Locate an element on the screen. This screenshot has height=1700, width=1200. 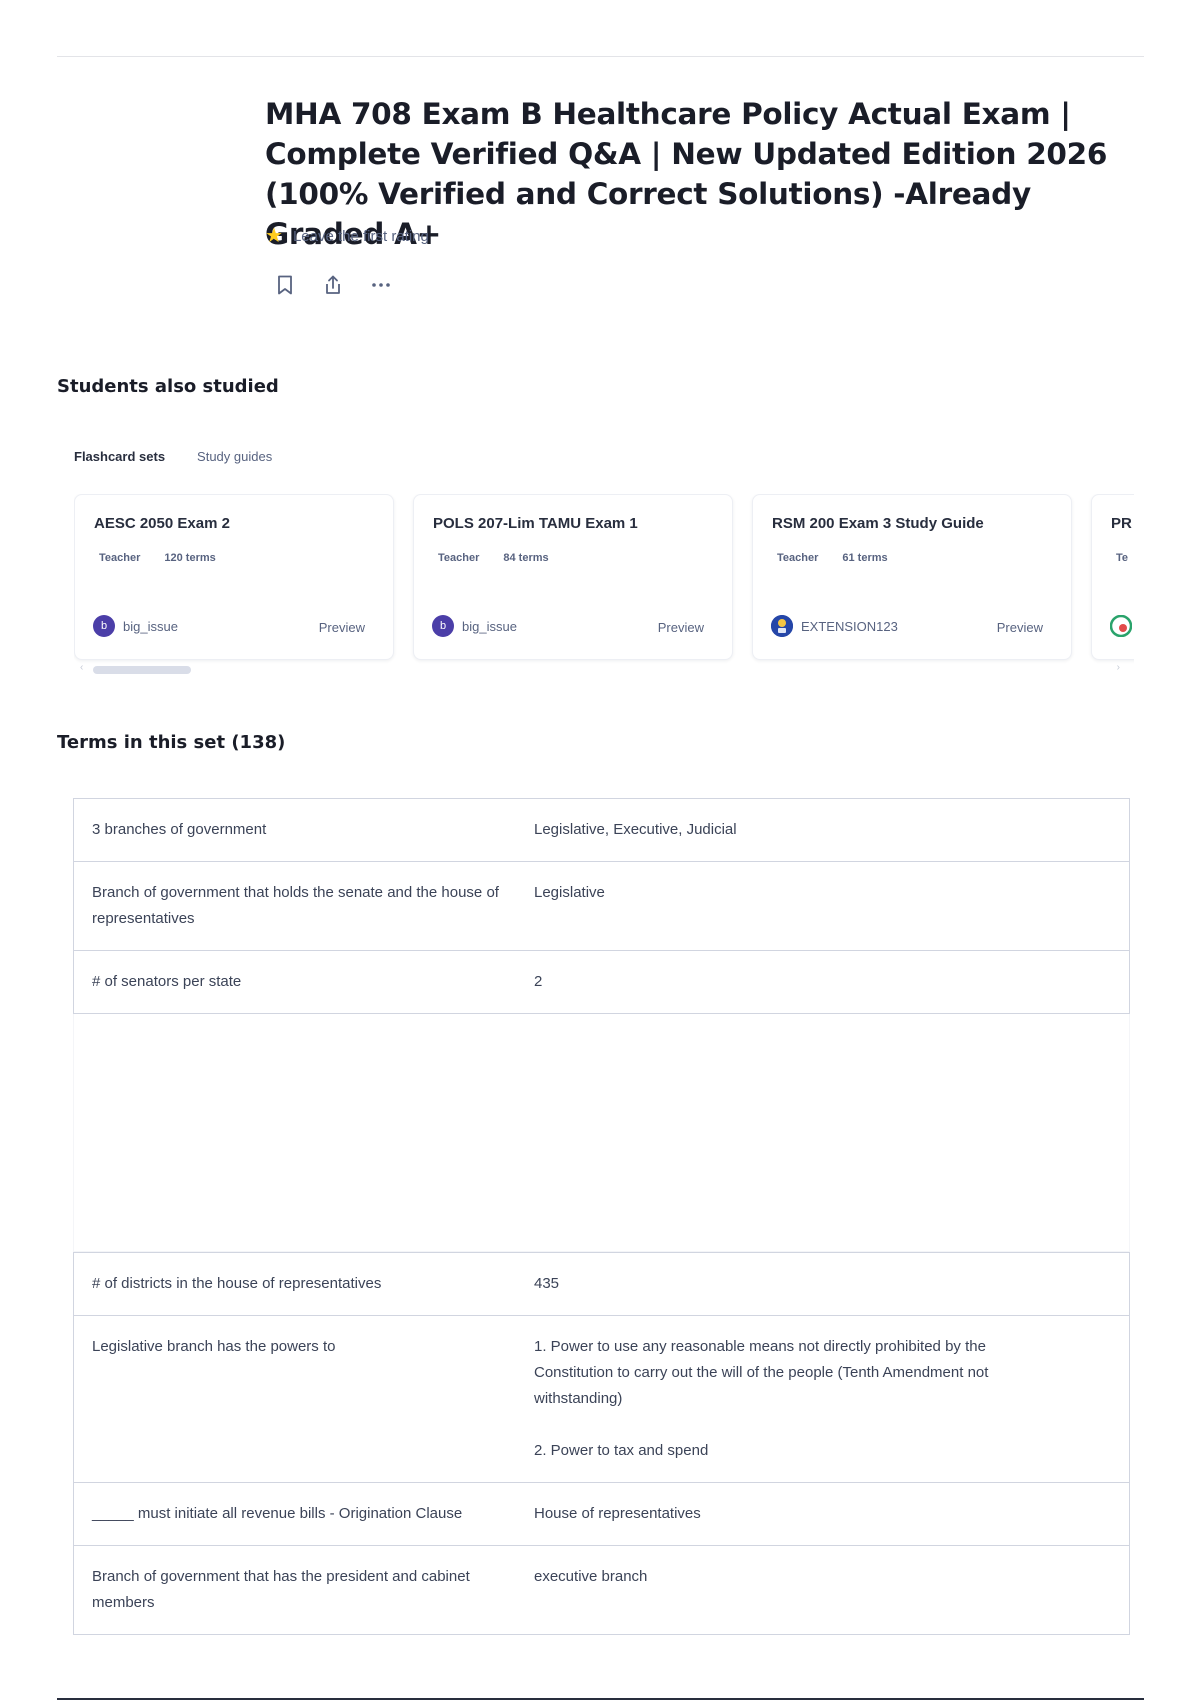
card-meta: Te is located at coordinates (1122, 558).